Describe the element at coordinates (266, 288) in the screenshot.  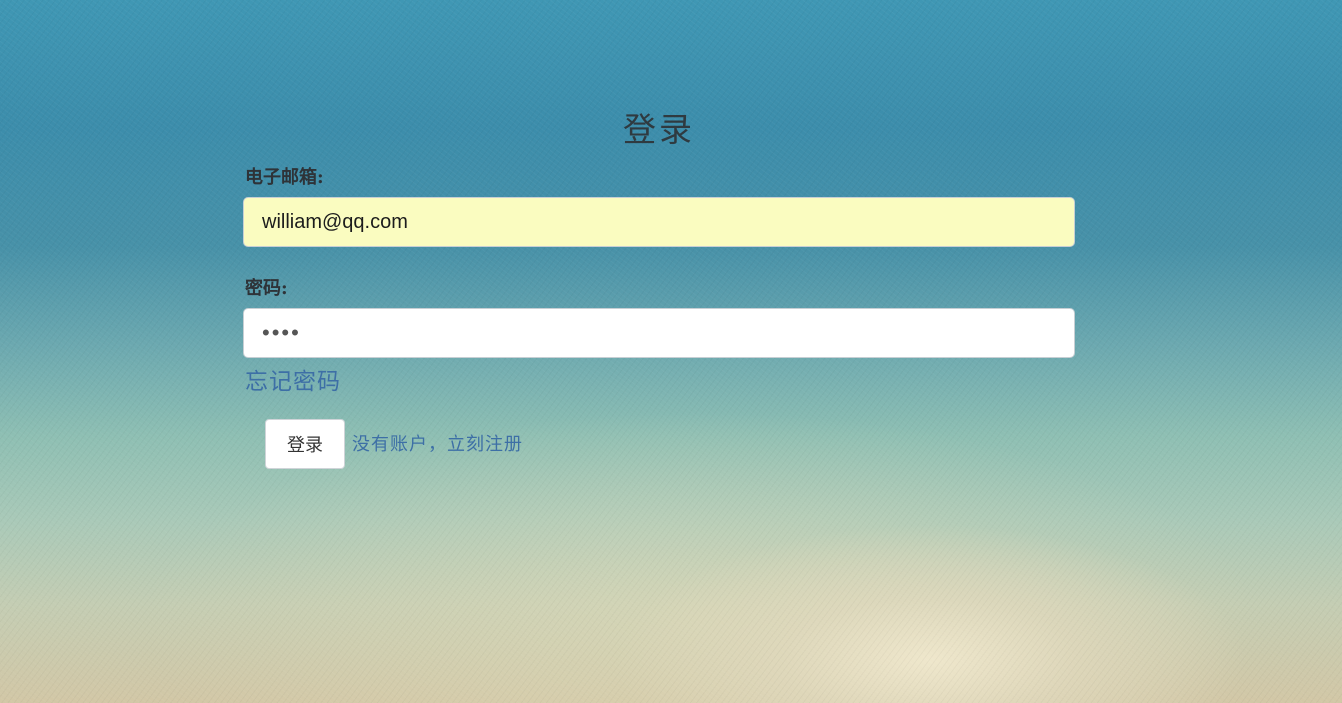
I see `password-label: 密码:` at that location.